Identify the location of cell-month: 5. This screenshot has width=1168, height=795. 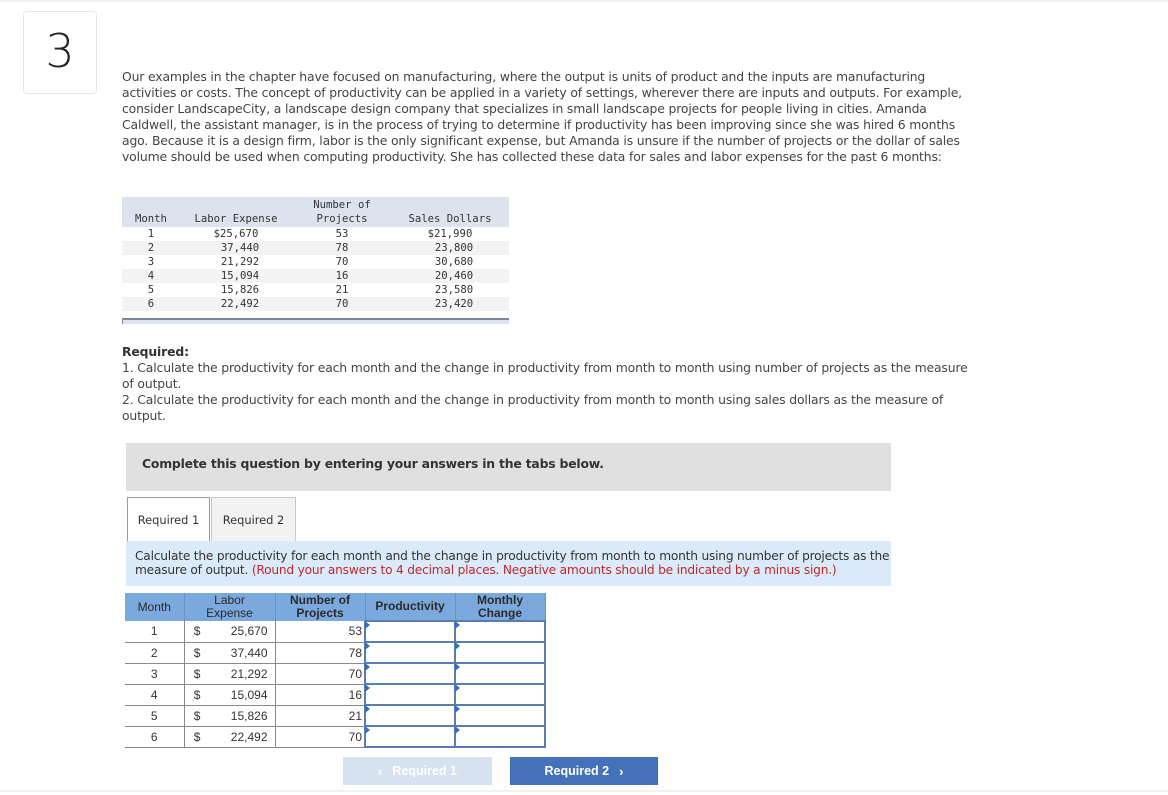
(151, 290).